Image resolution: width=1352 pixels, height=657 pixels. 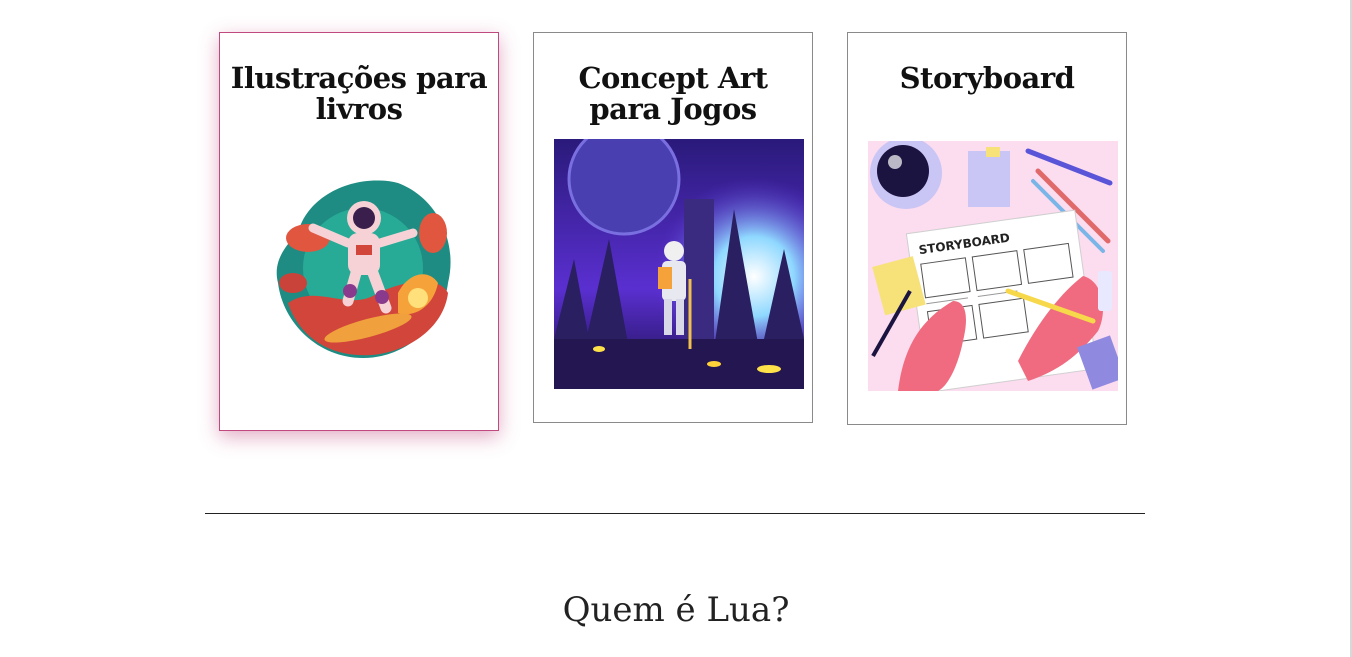 What do you see at coordinates (673, 93) in the screenshot?
I see `card-title: Concept Art para Jogos` at bounding box center [673, 93].